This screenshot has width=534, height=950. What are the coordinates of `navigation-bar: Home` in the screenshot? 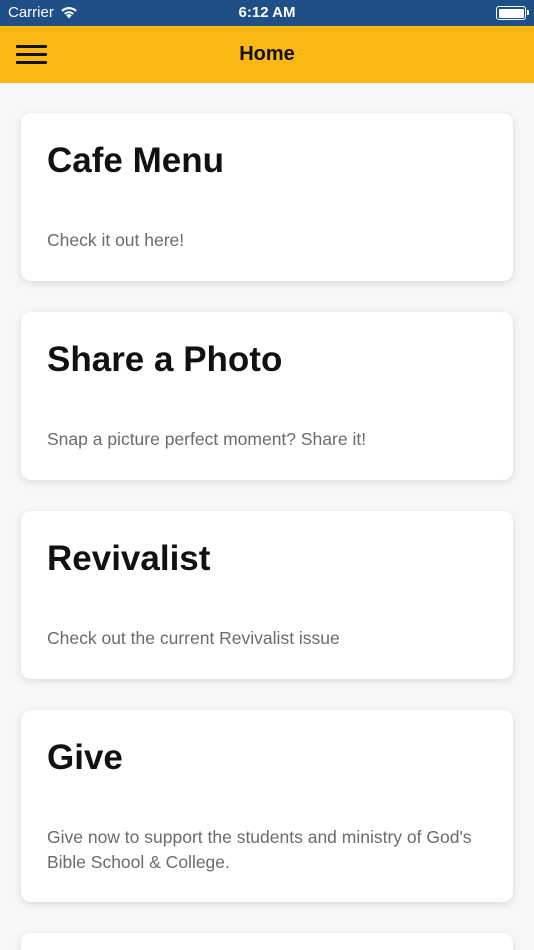 It's located at (267, 54).